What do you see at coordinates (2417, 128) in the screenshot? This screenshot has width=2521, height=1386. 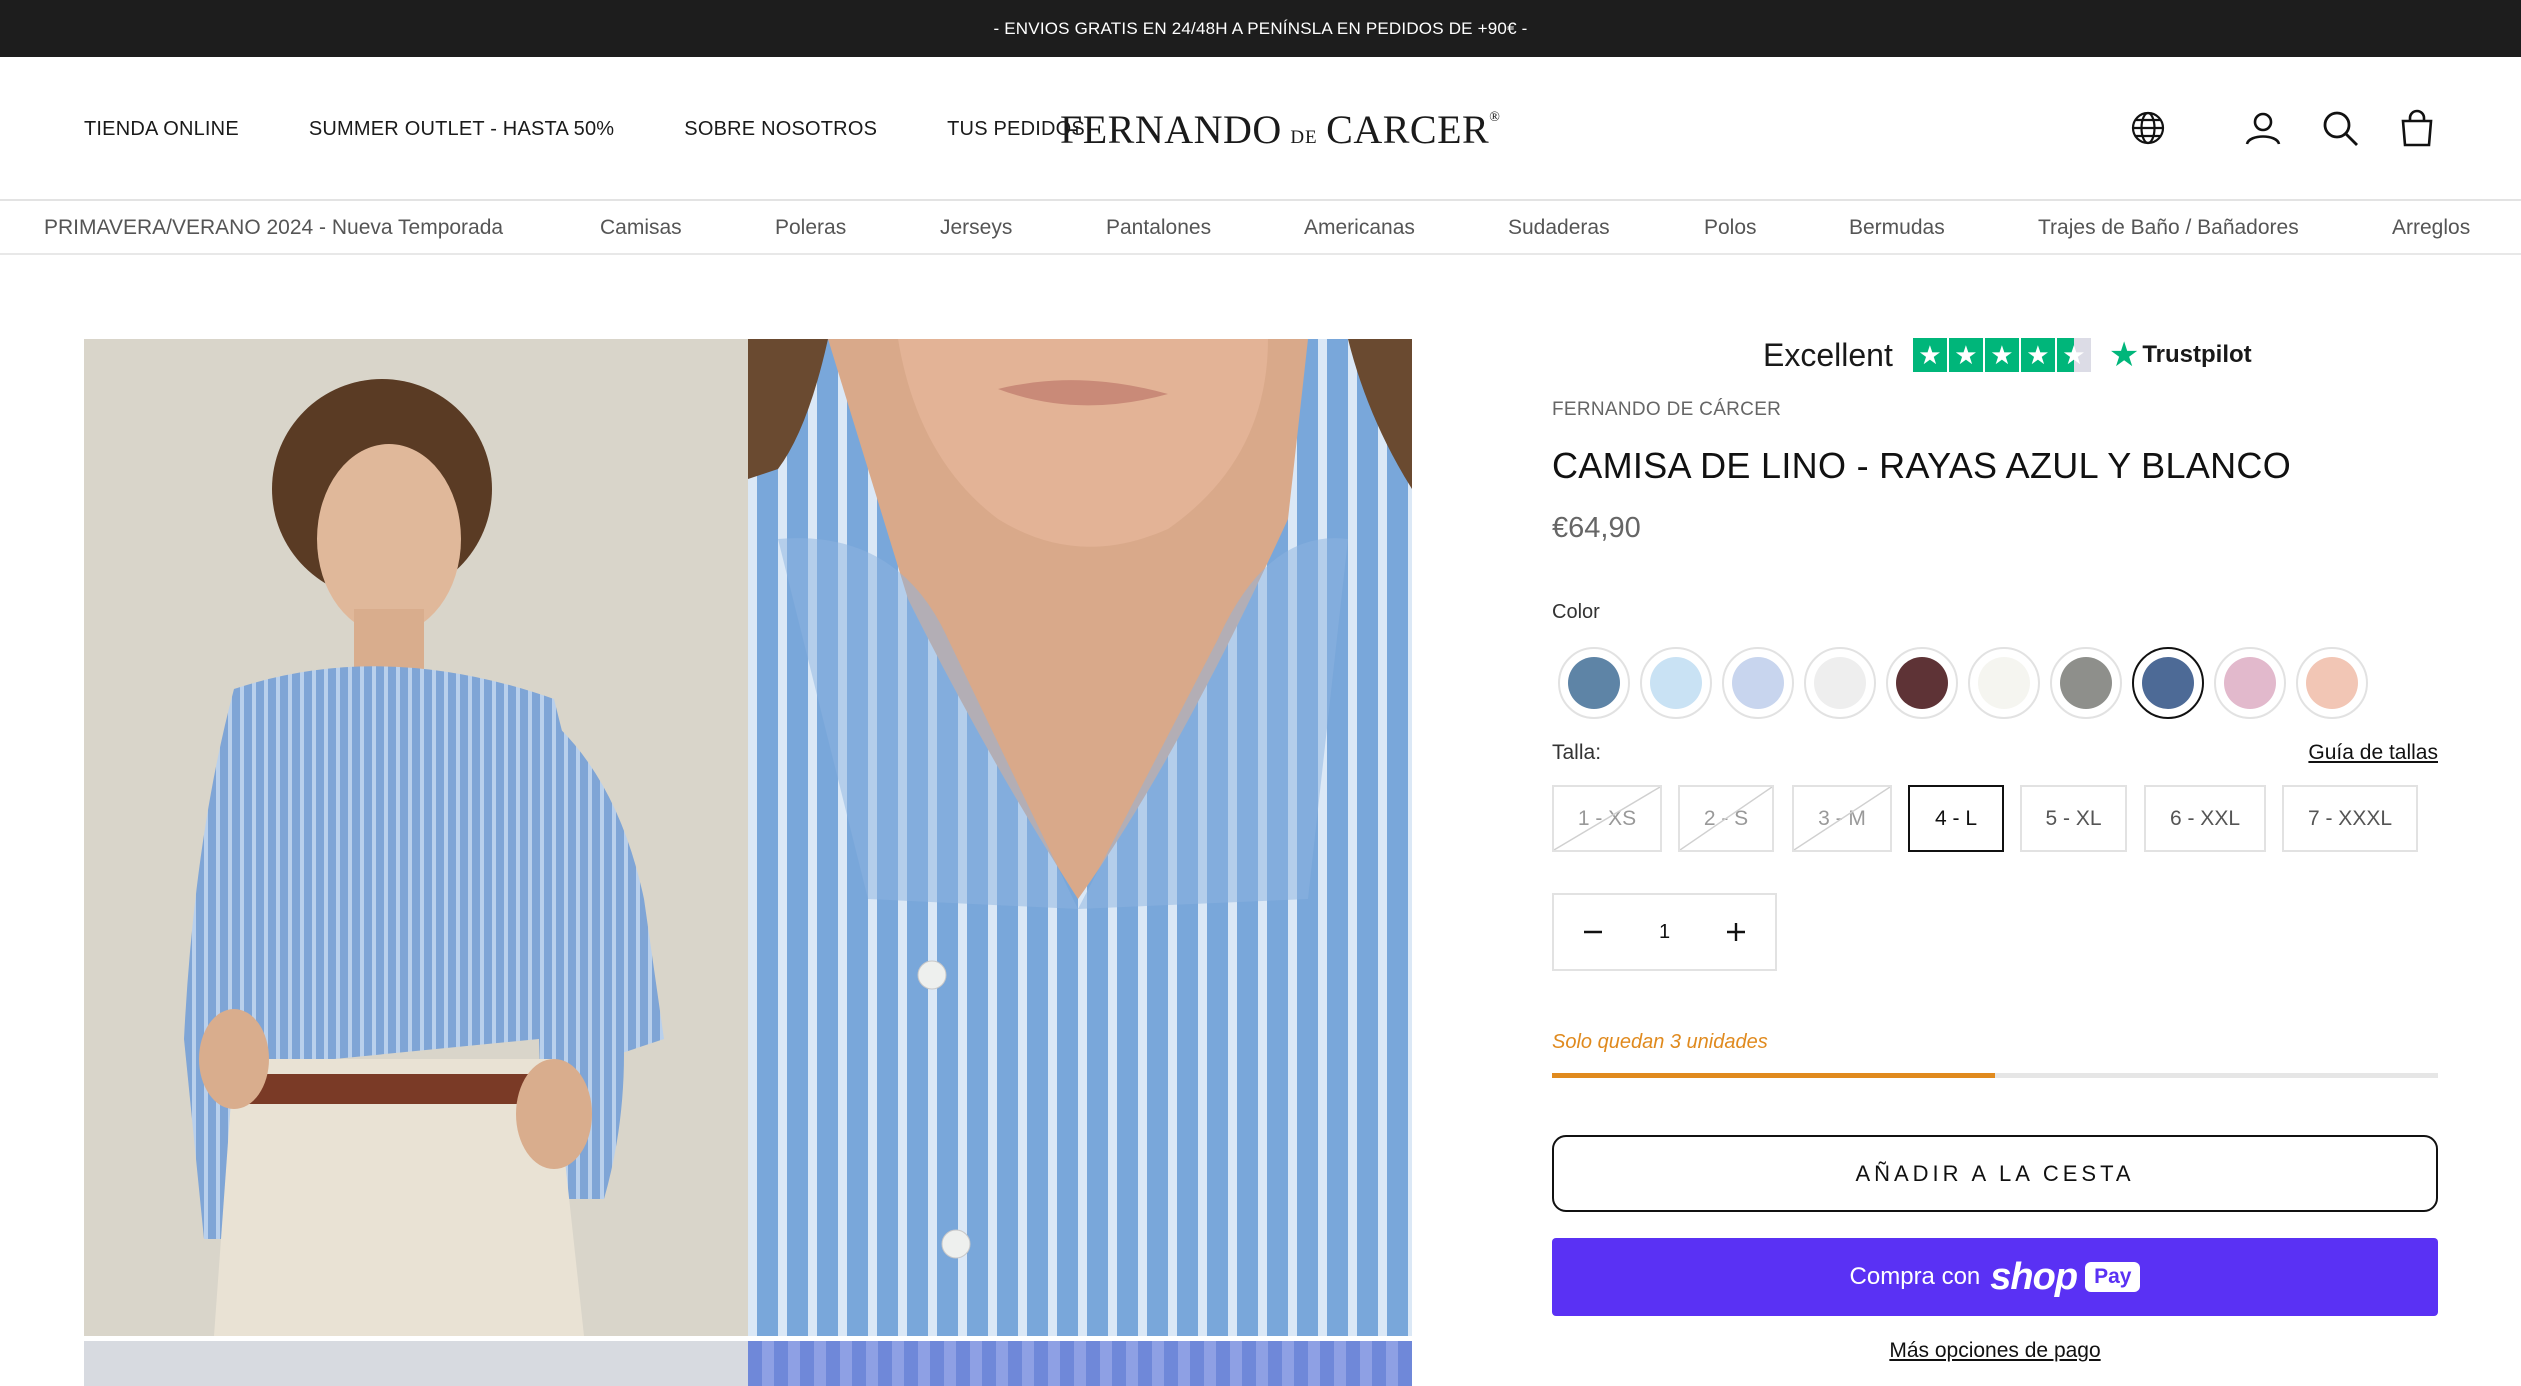 I see `cart-bag-icon` at bounding box center [2417, 128].